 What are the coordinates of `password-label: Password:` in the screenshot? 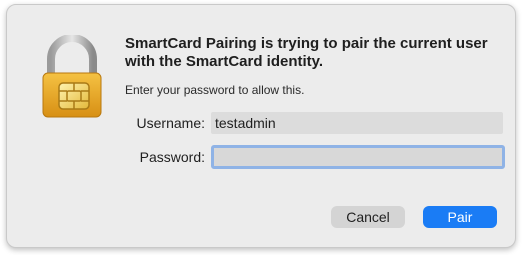 It's located at (172, 157).